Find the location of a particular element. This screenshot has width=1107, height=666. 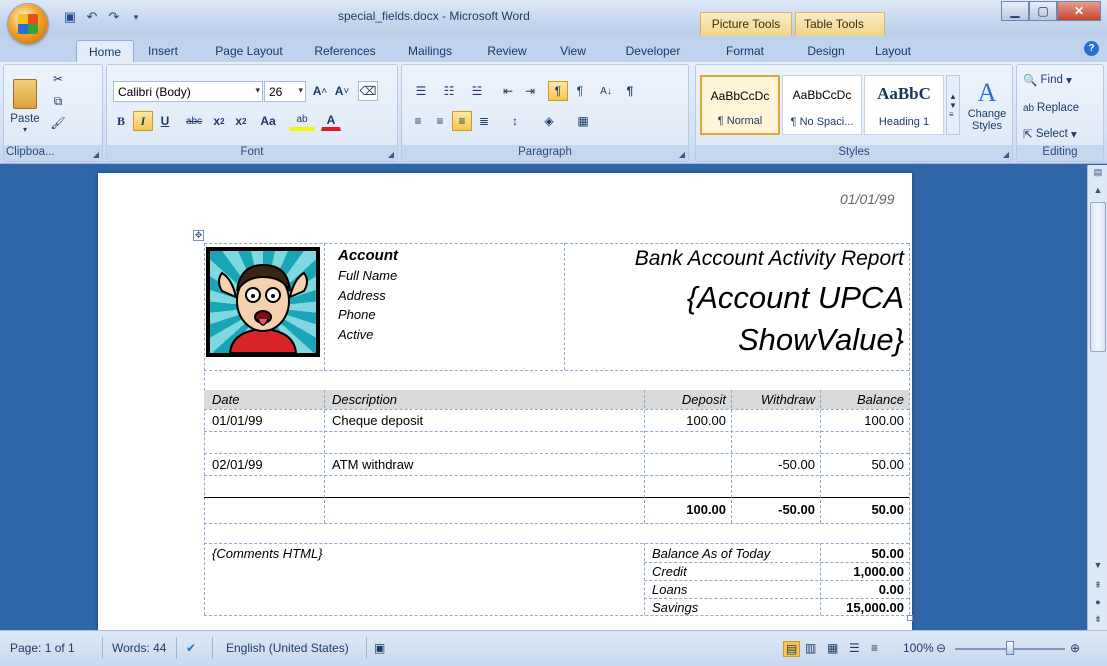

styles-scroll: ▲ ▼ ≡ is located at coordinates (953, 105).